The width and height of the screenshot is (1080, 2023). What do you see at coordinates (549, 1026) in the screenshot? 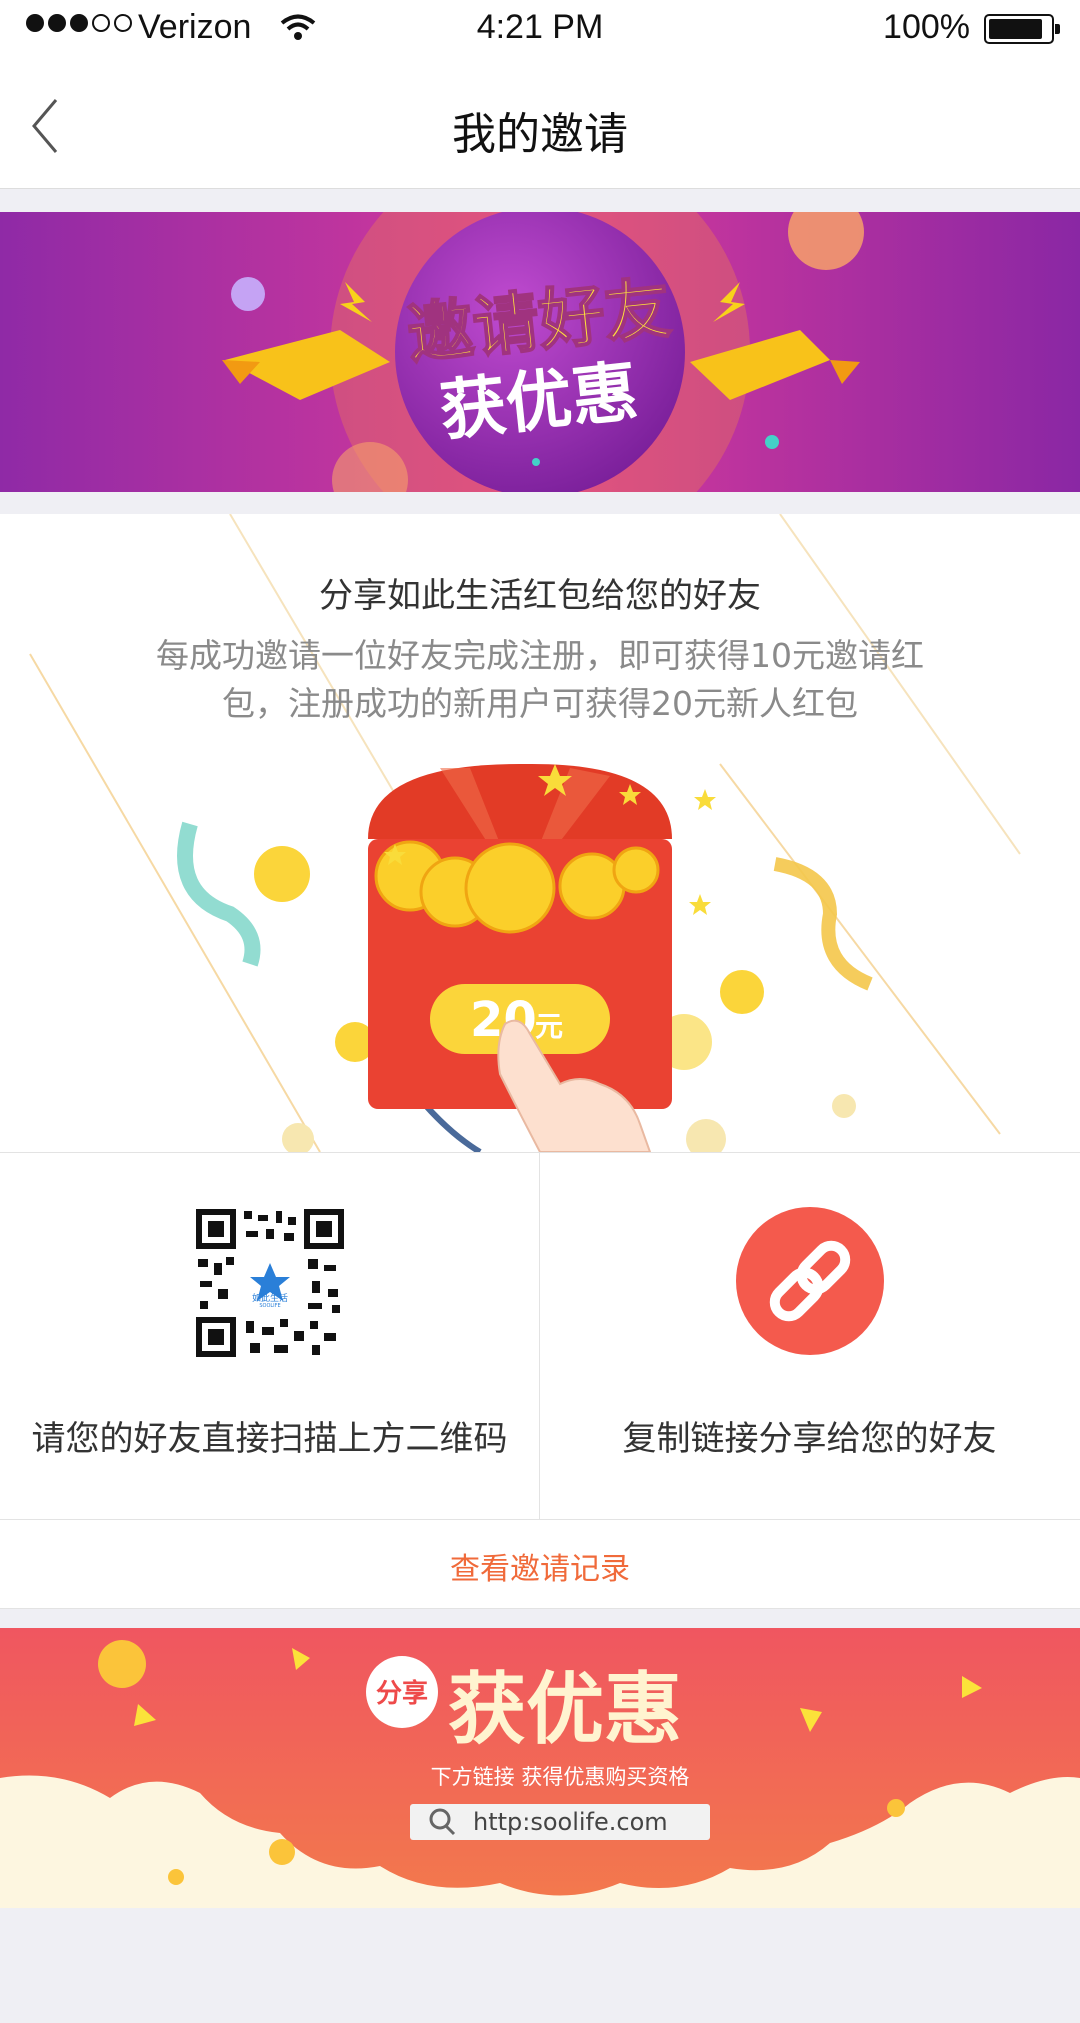
I see `envelope-amount-unit: 元` at bounding box center [549, 1026].